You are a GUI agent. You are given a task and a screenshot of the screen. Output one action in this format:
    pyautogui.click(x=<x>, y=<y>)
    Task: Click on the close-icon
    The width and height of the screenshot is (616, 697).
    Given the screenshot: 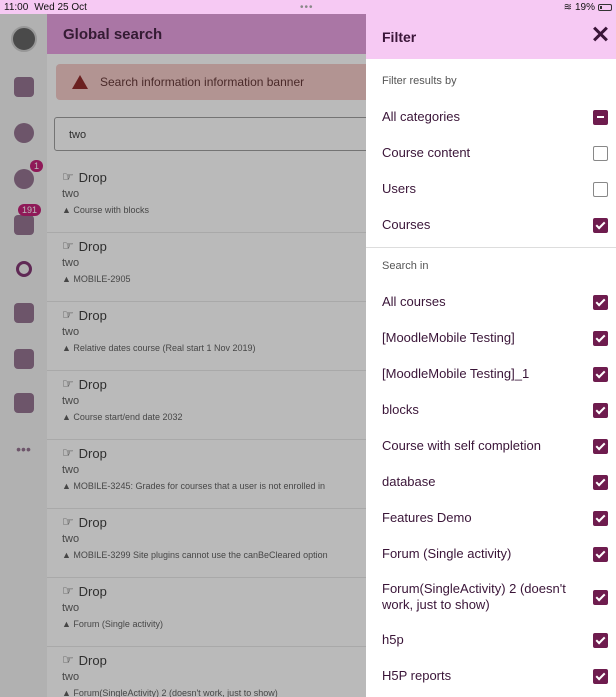 What is the action you would take?
    pyautogui.click(x=600, y=34)
    